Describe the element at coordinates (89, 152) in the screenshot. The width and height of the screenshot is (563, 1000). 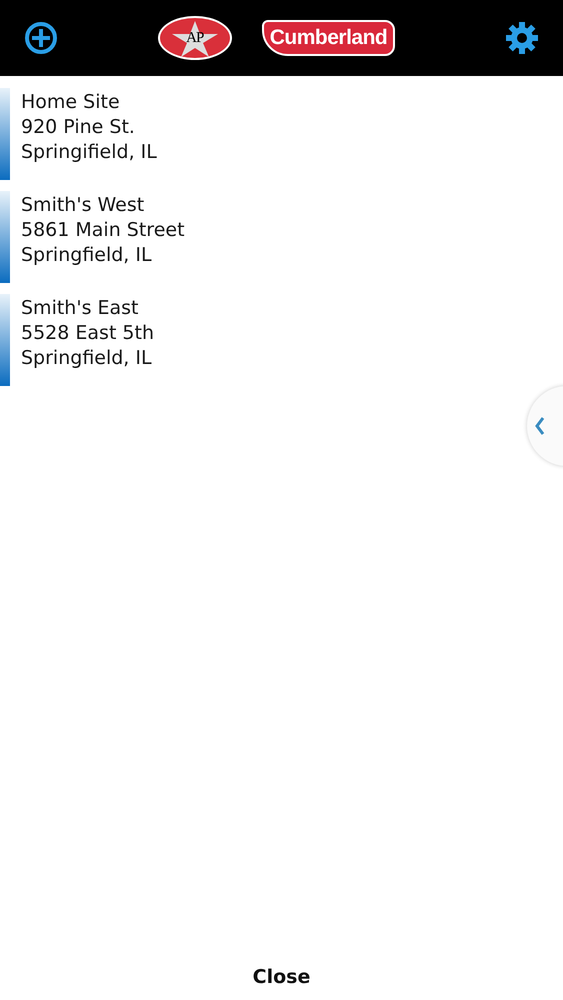
I see `site-city: Springifield, IL` at that location.